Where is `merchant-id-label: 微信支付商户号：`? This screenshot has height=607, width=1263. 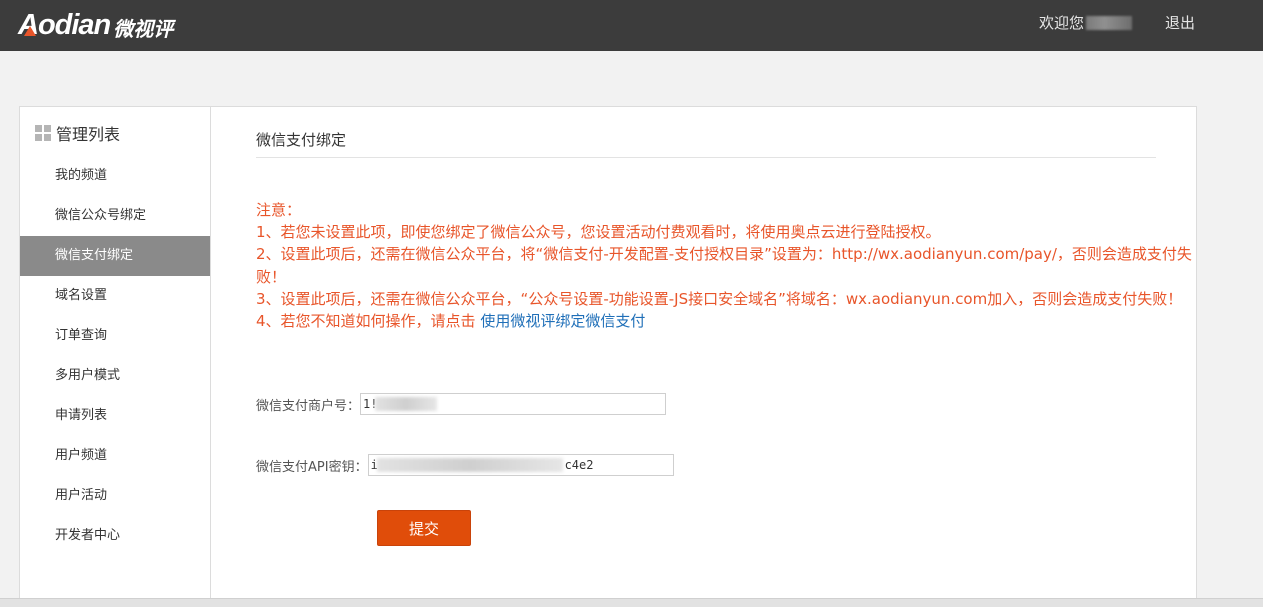 merchant-id-label: 微信支付商户号： is located at coordinates (308, 406).